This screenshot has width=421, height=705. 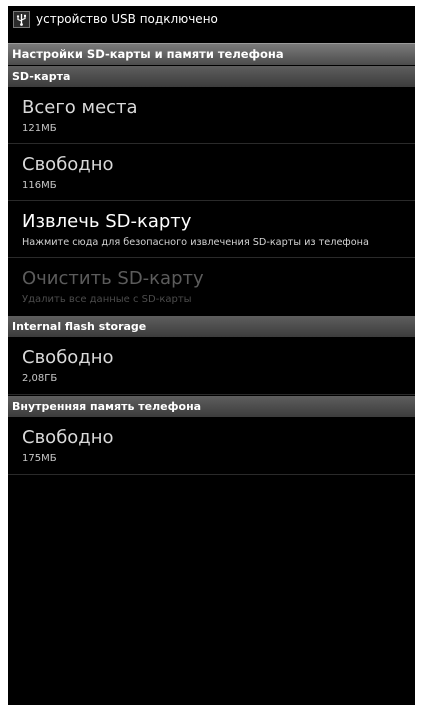 What do you see at coordinates (113, 278) in the screenshot?
I see `item-title: Очистить SD-карту` at bounding box center [113, 278].